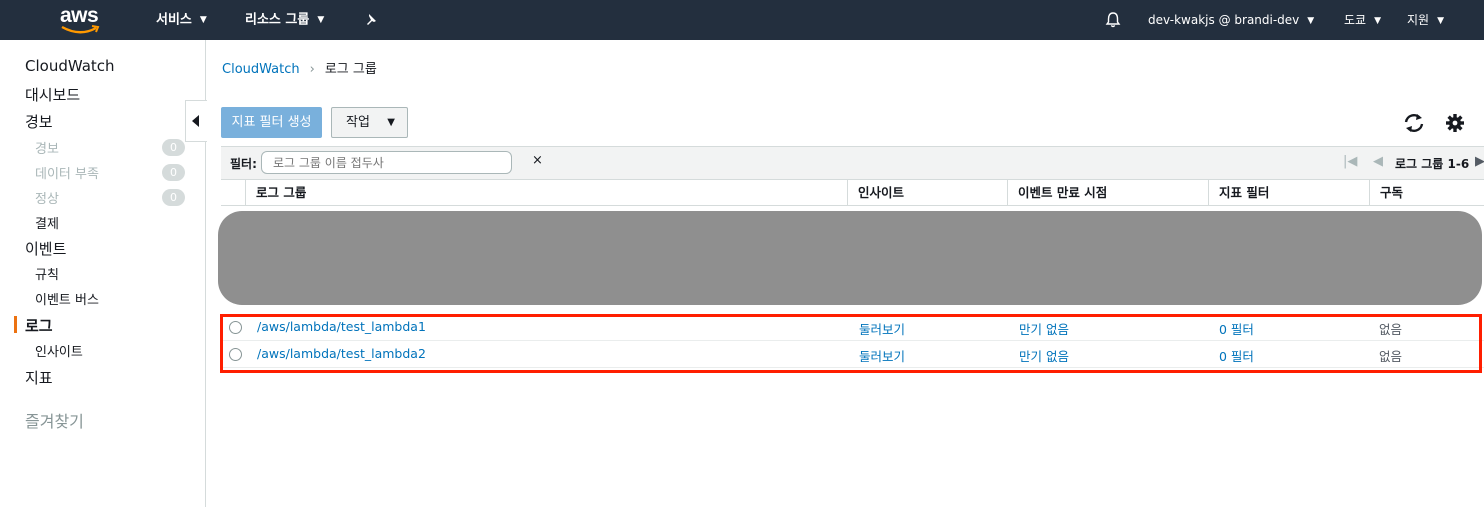 The image size is (1484, 507). Describe the element at coordinates (1224, 20) in the screenshot. I see `account-label: dev-kwakjs @ brandi-dev` at that location.